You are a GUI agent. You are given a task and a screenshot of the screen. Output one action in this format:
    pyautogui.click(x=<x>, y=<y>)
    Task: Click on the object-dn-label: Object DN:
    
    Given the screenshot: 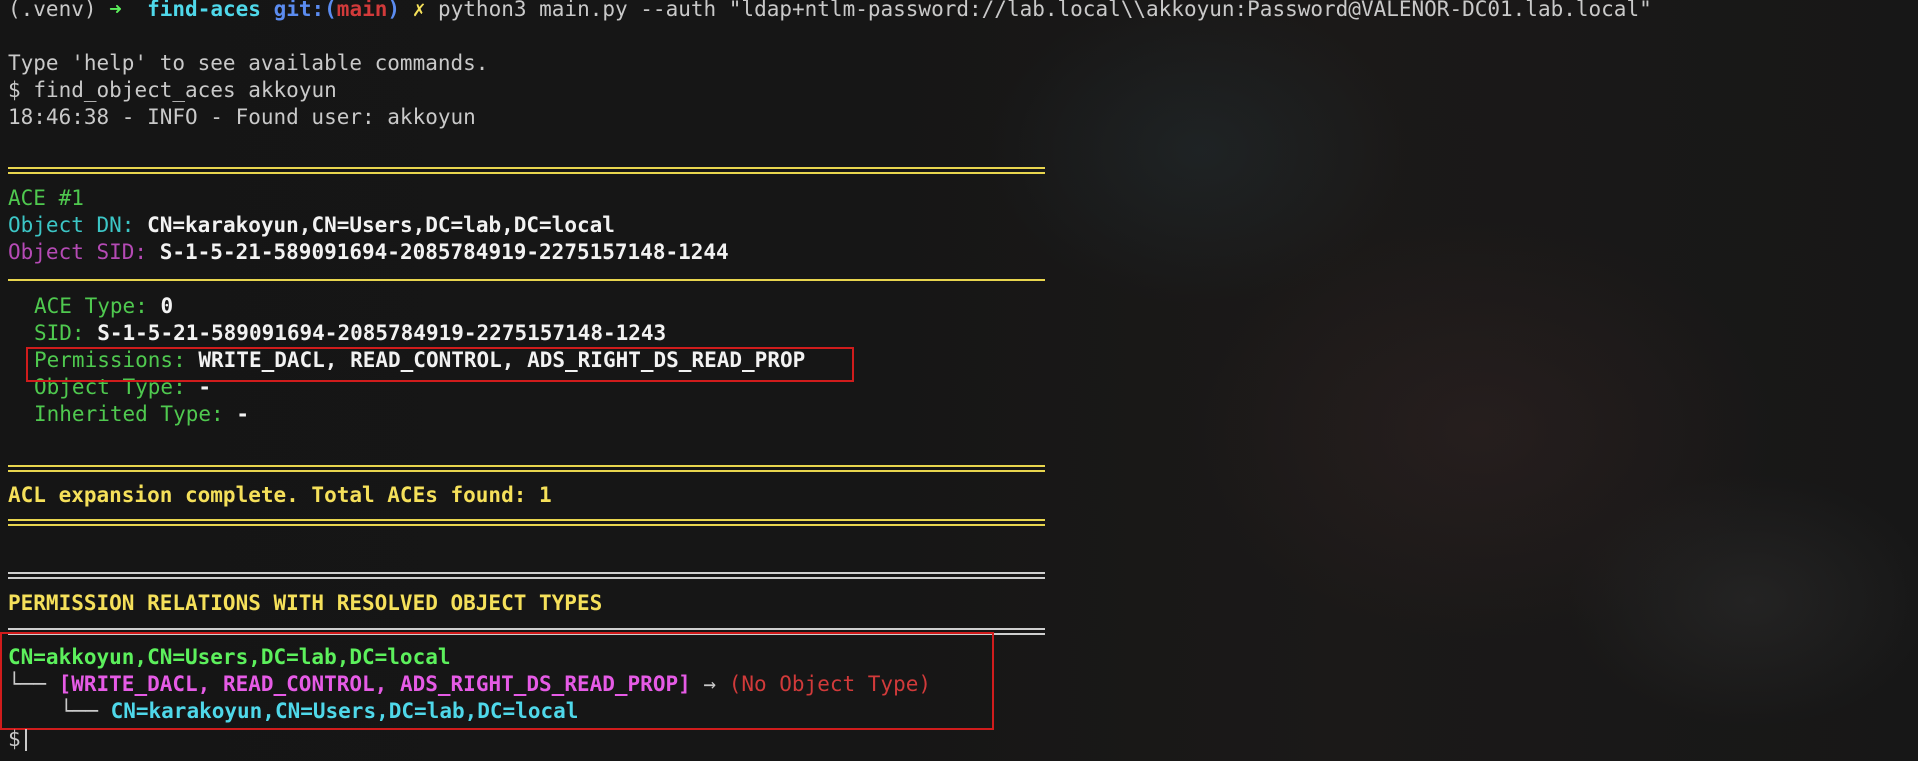 What is the action you would take?
    pyautogui.click(x=71, y=225)
    